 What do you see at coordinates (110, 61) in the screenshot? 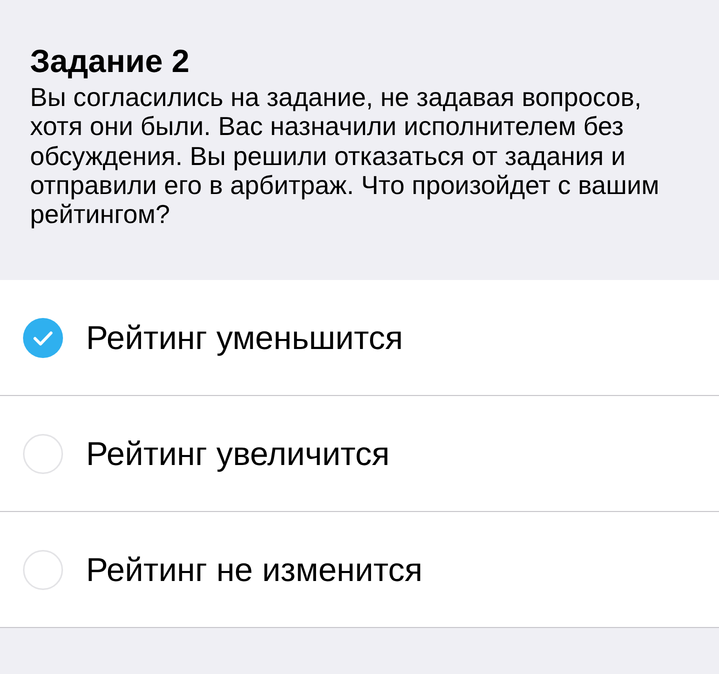
I see `task-title: Задание 2` at bounding box center [110, 61].